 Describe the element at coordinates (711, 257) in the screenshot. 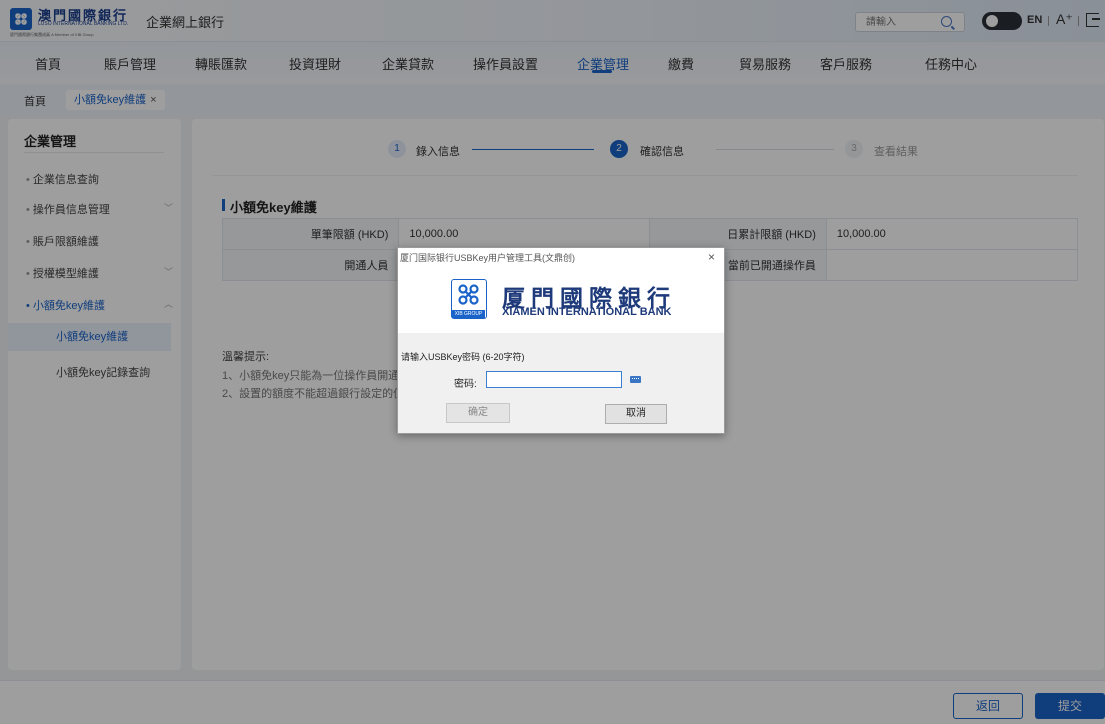

I see `close-icon: ×` at that location.